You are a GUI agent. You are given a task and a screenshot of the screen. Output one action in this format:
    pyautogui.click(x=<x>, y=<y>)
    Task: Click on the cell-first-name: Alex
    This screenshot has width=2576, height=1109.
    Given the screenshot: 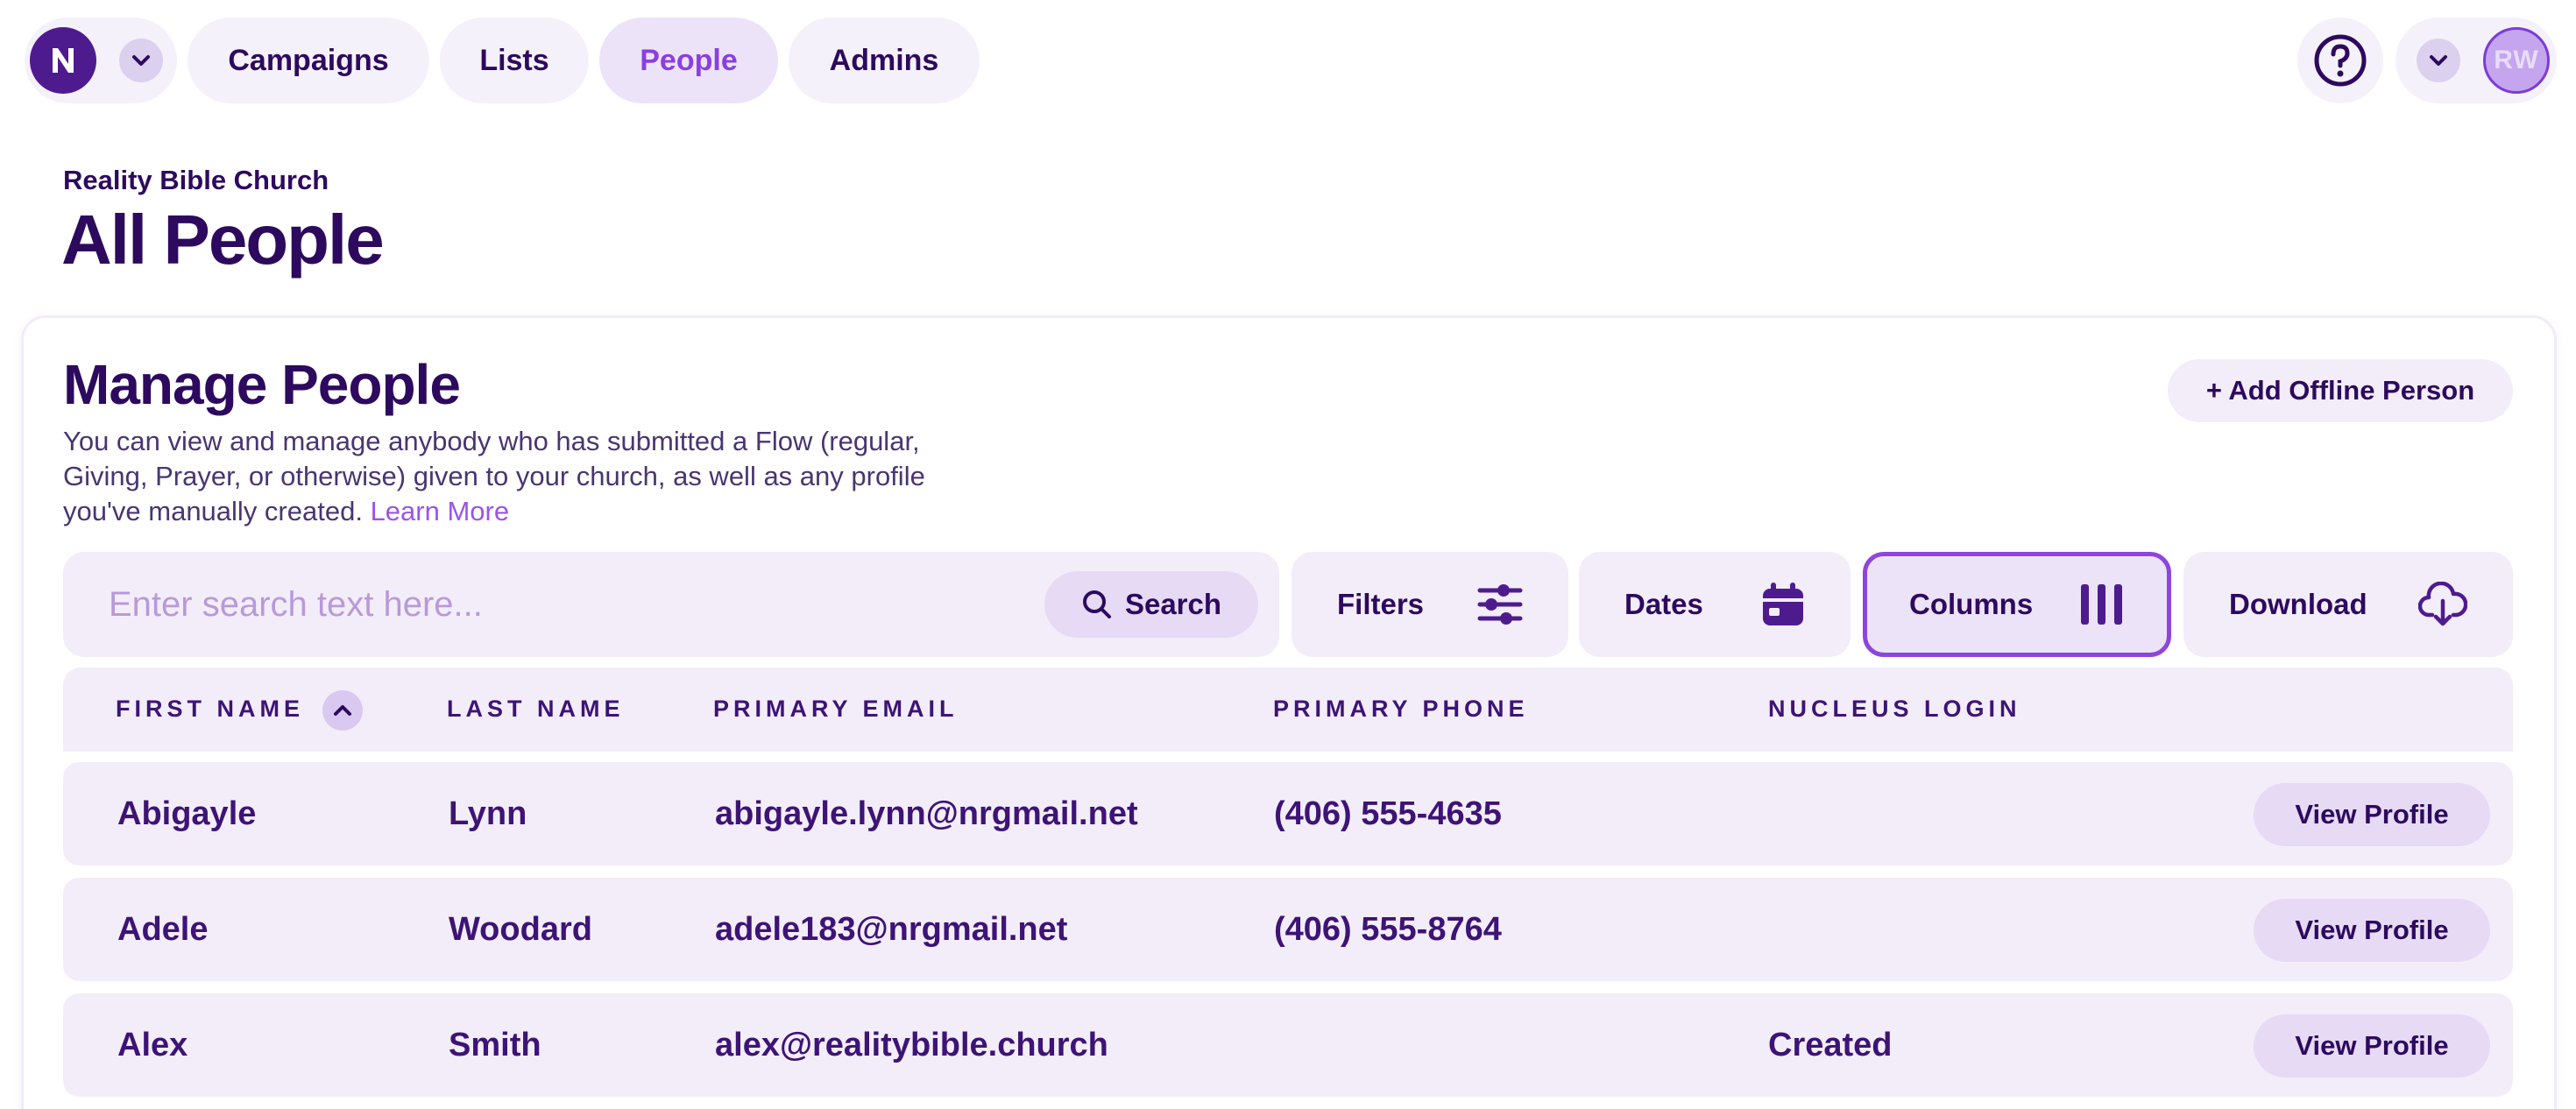 What is the action you would take?
    pyautogui.click(x=152, y=1045)
    